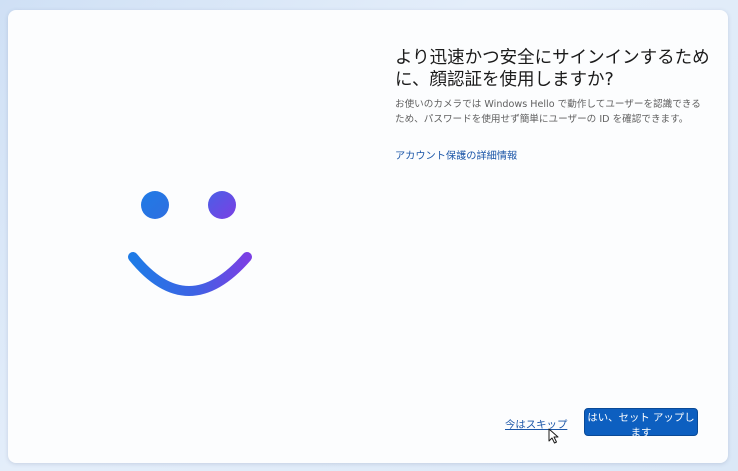  Describe the element at coordinates (190, 274) in the screenshot. I see `smile-mouth` at that location.